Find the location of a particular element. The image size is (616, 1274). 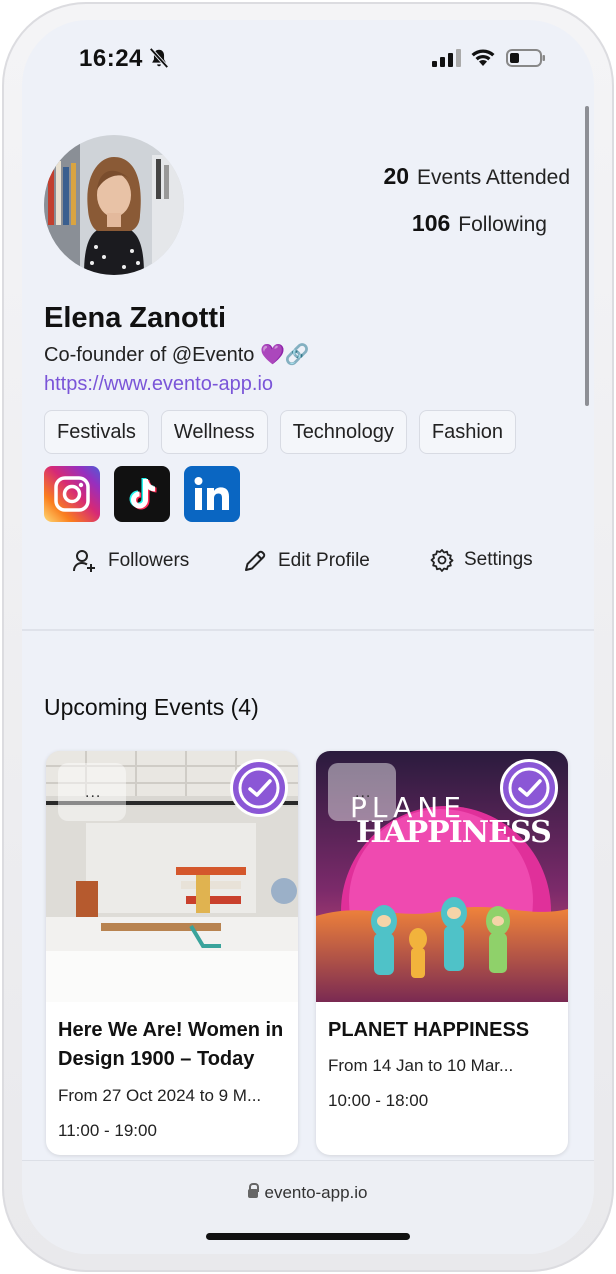

tag-technology: Technology is located at coordinates (343, 432).